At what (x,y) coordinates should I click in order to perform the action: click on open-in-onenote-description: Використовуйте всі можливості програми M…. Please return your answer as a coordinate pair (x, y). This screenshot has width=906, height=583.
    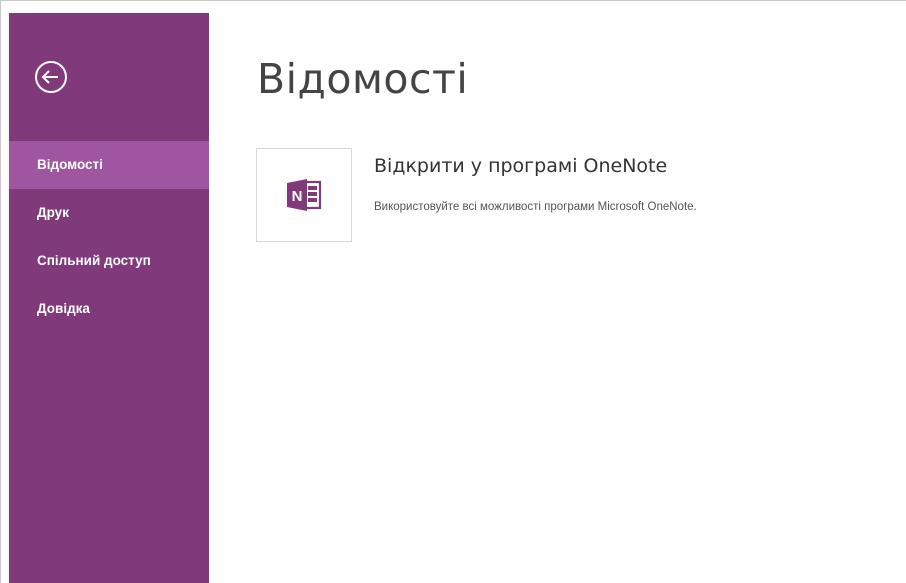
    Looking at the image, I should click on (535, 207).